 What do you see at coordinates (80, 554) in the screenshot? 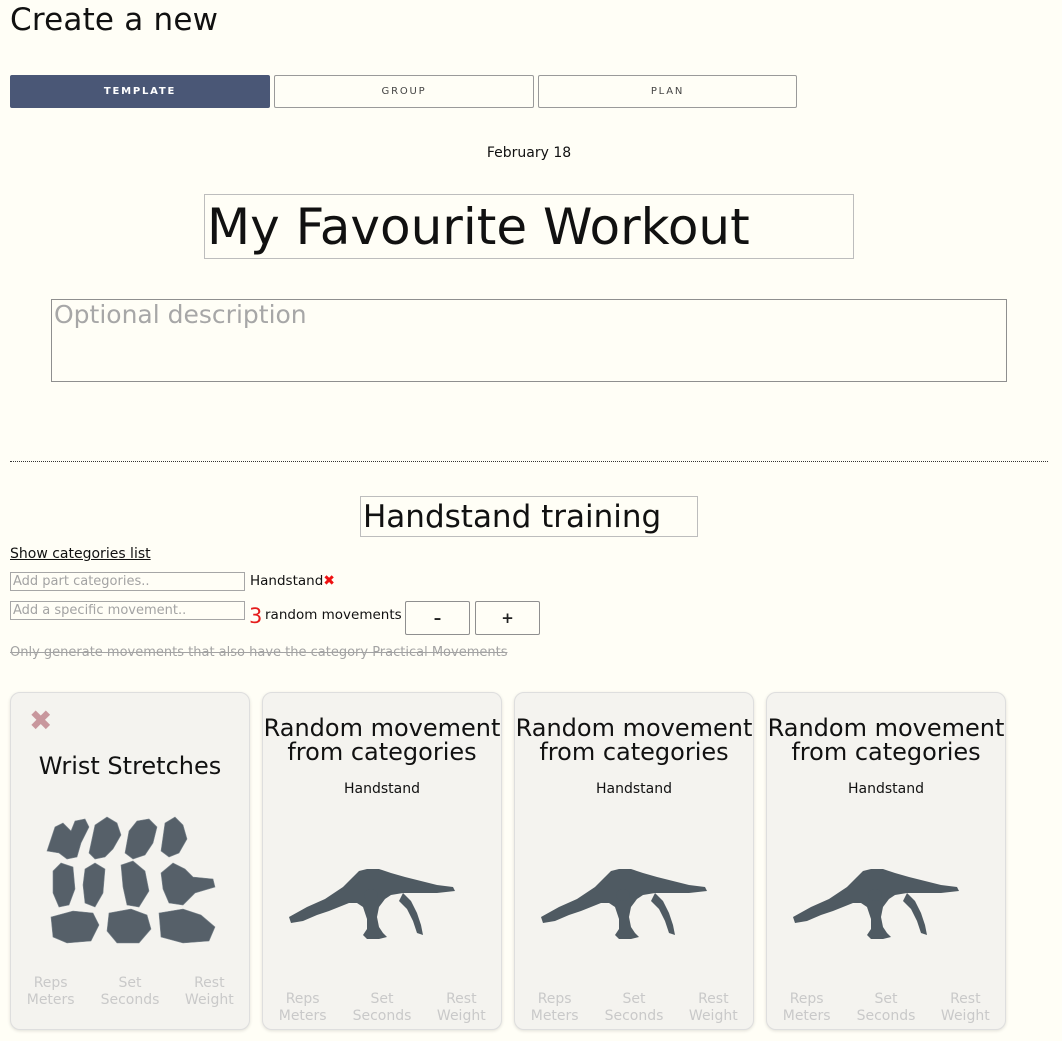
I see `show-categories-link: Show categories list` at bounding box center [80, 554].